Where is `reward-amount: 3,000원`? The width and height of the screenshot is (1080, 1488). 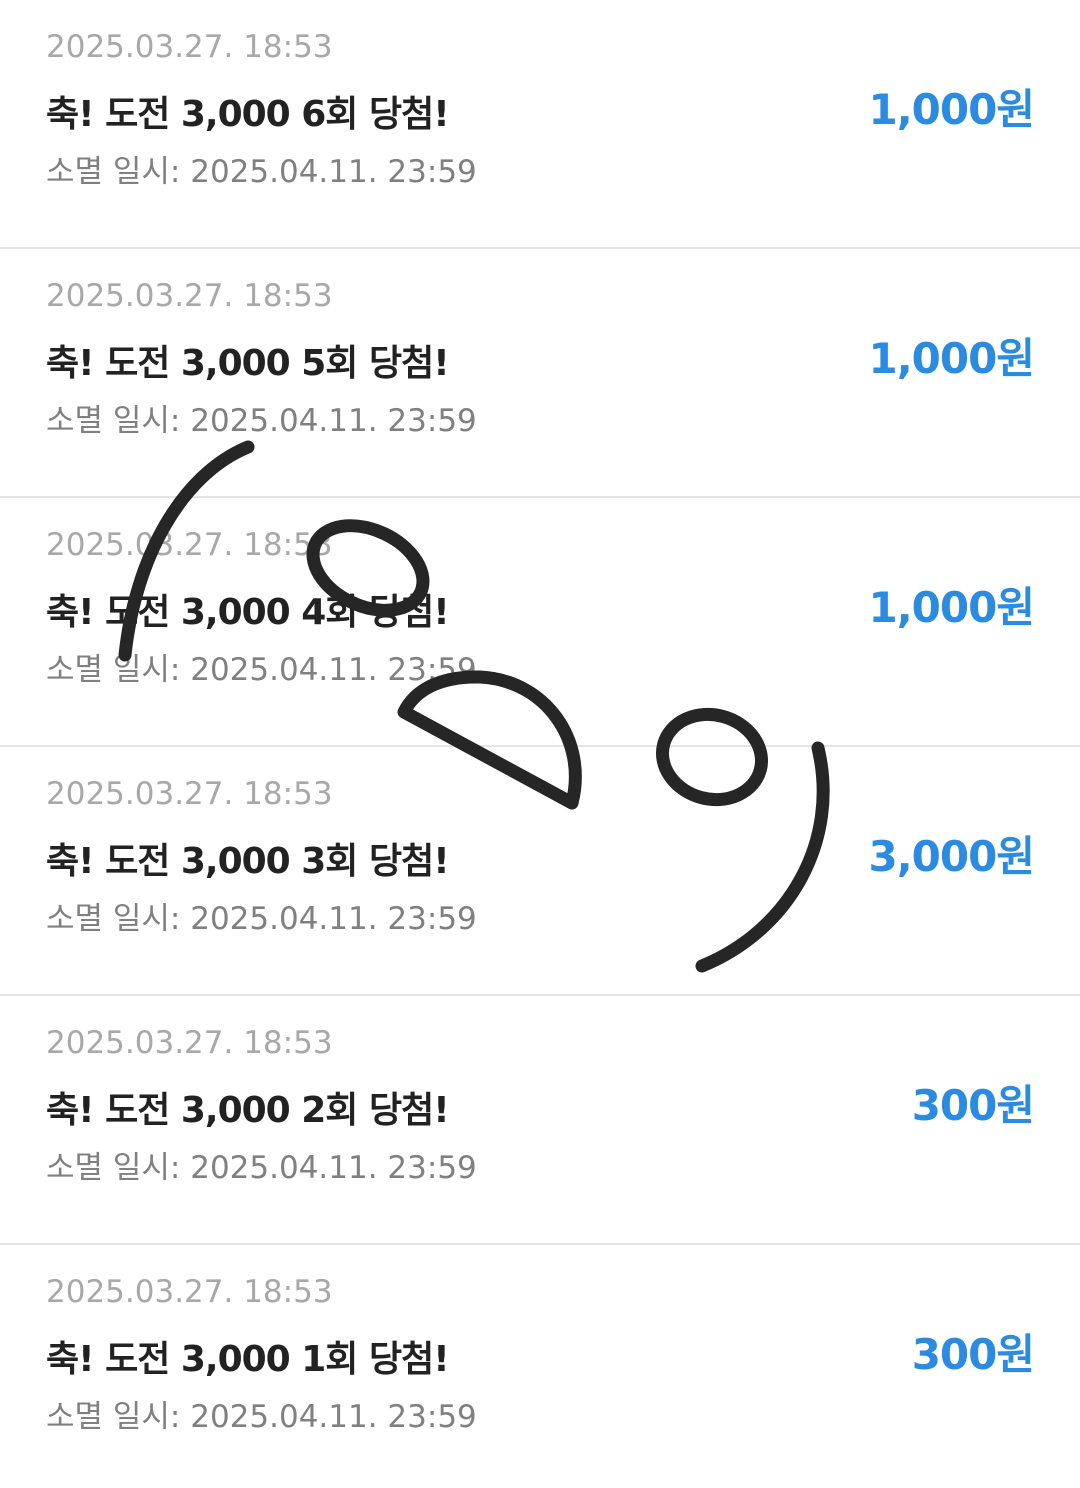 reward-amount: 3,000원 is located at coordinates (951, 856).